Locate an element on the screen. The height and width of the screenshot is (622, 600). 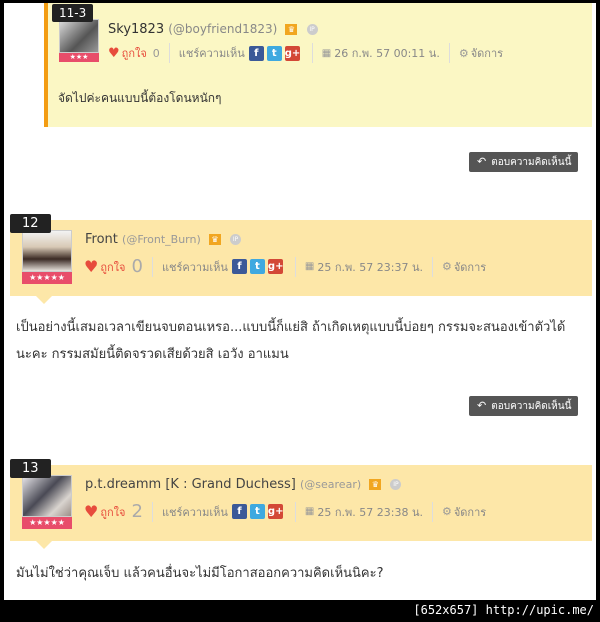
user-handle: (@boyfriend1823) is located at coordinates (223, 29).